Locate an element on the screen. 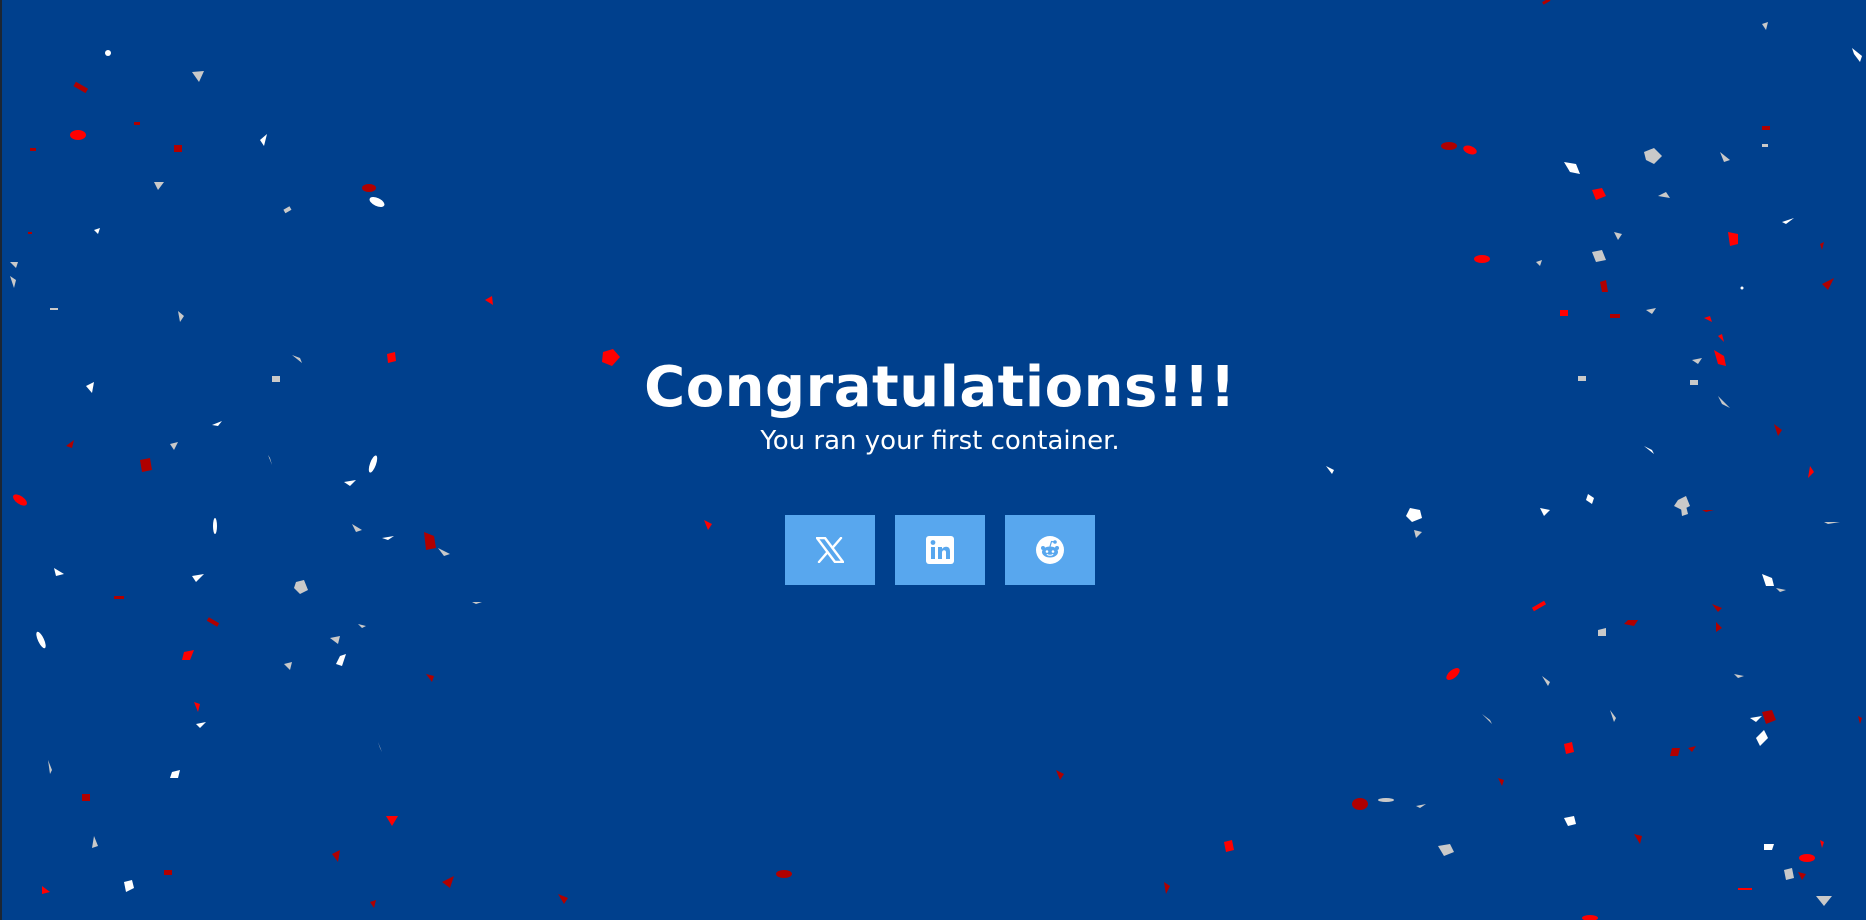  share-x-button is located at coordinates (830, 550).